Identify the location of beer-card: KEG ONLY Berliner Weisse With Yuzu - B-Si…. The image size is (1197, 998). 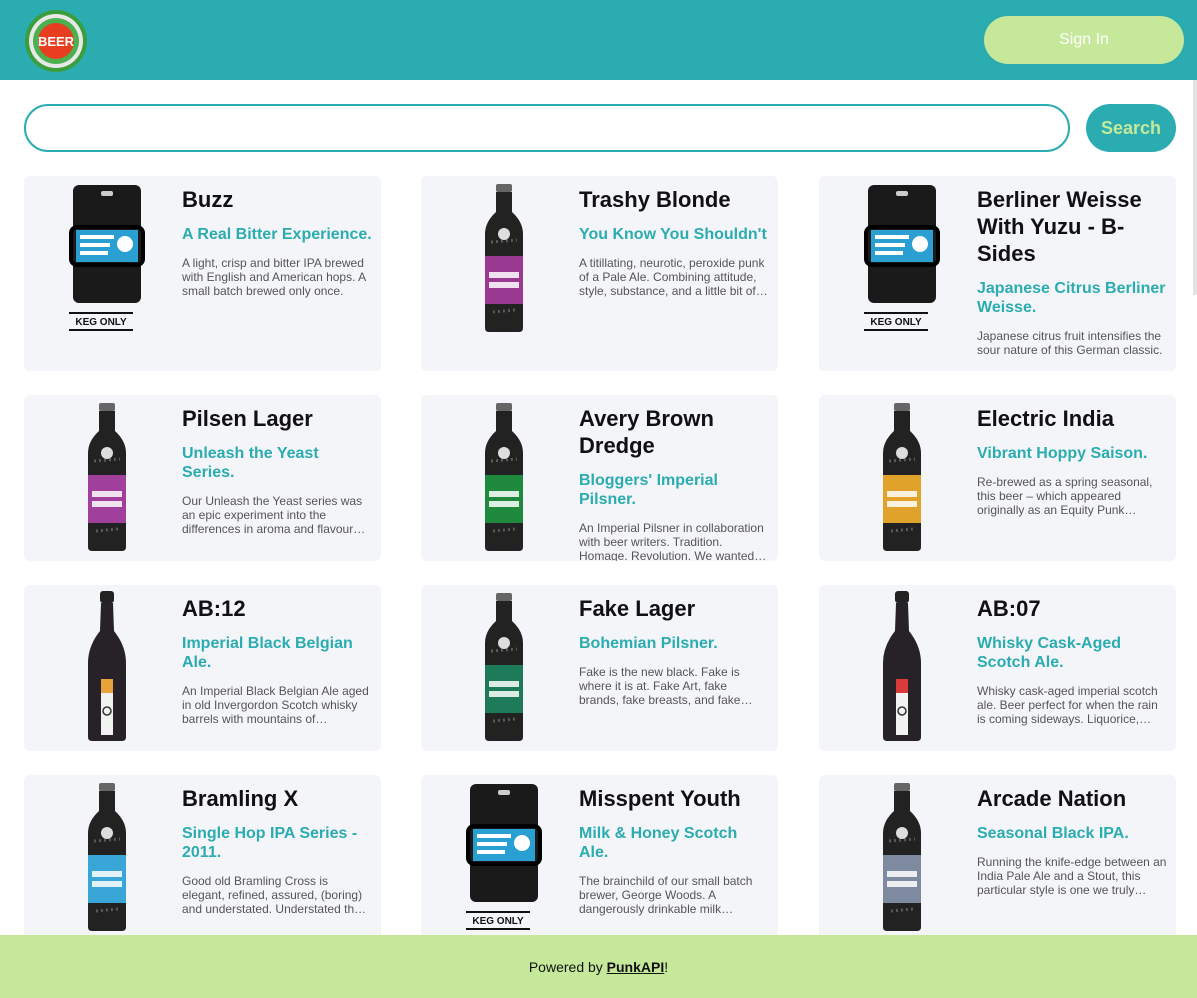
(997, 273).